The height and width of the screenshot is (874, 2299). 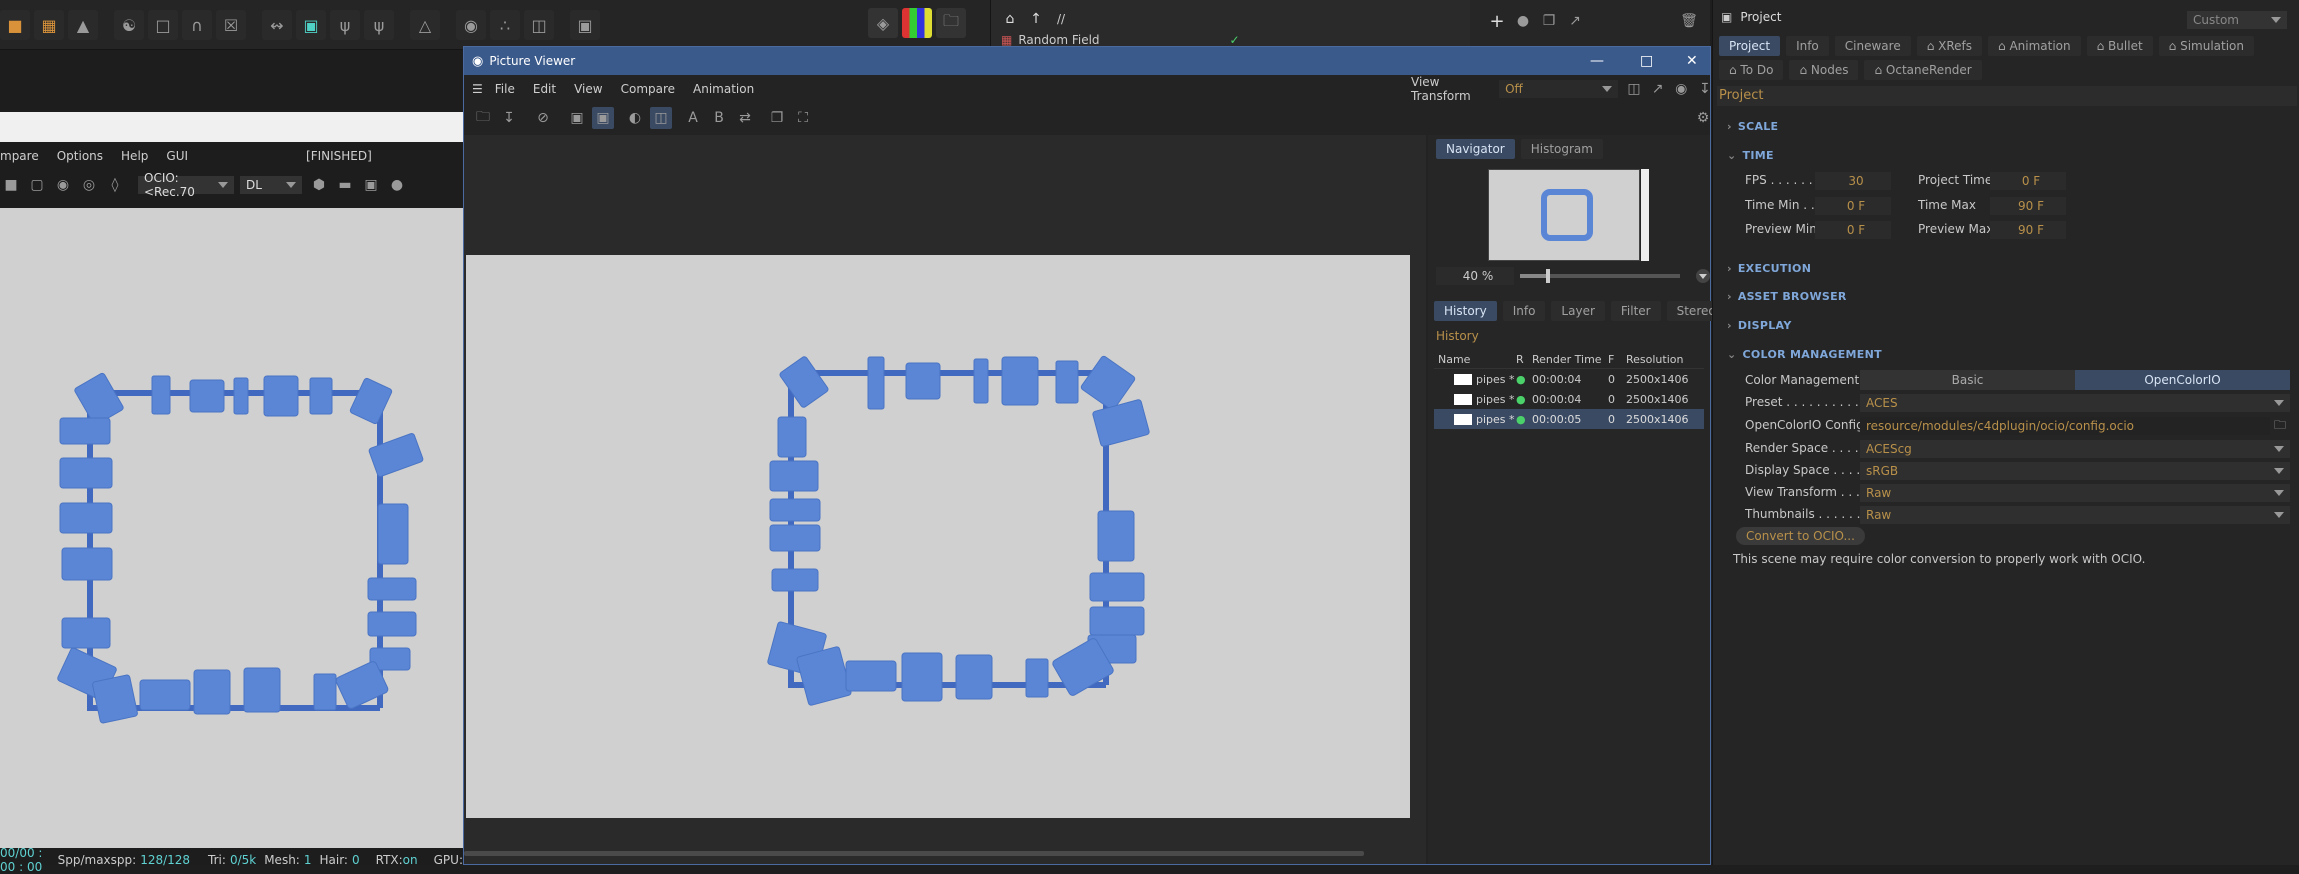 I want to click on close-box-icon: ☒, so click(x=231, y=25).